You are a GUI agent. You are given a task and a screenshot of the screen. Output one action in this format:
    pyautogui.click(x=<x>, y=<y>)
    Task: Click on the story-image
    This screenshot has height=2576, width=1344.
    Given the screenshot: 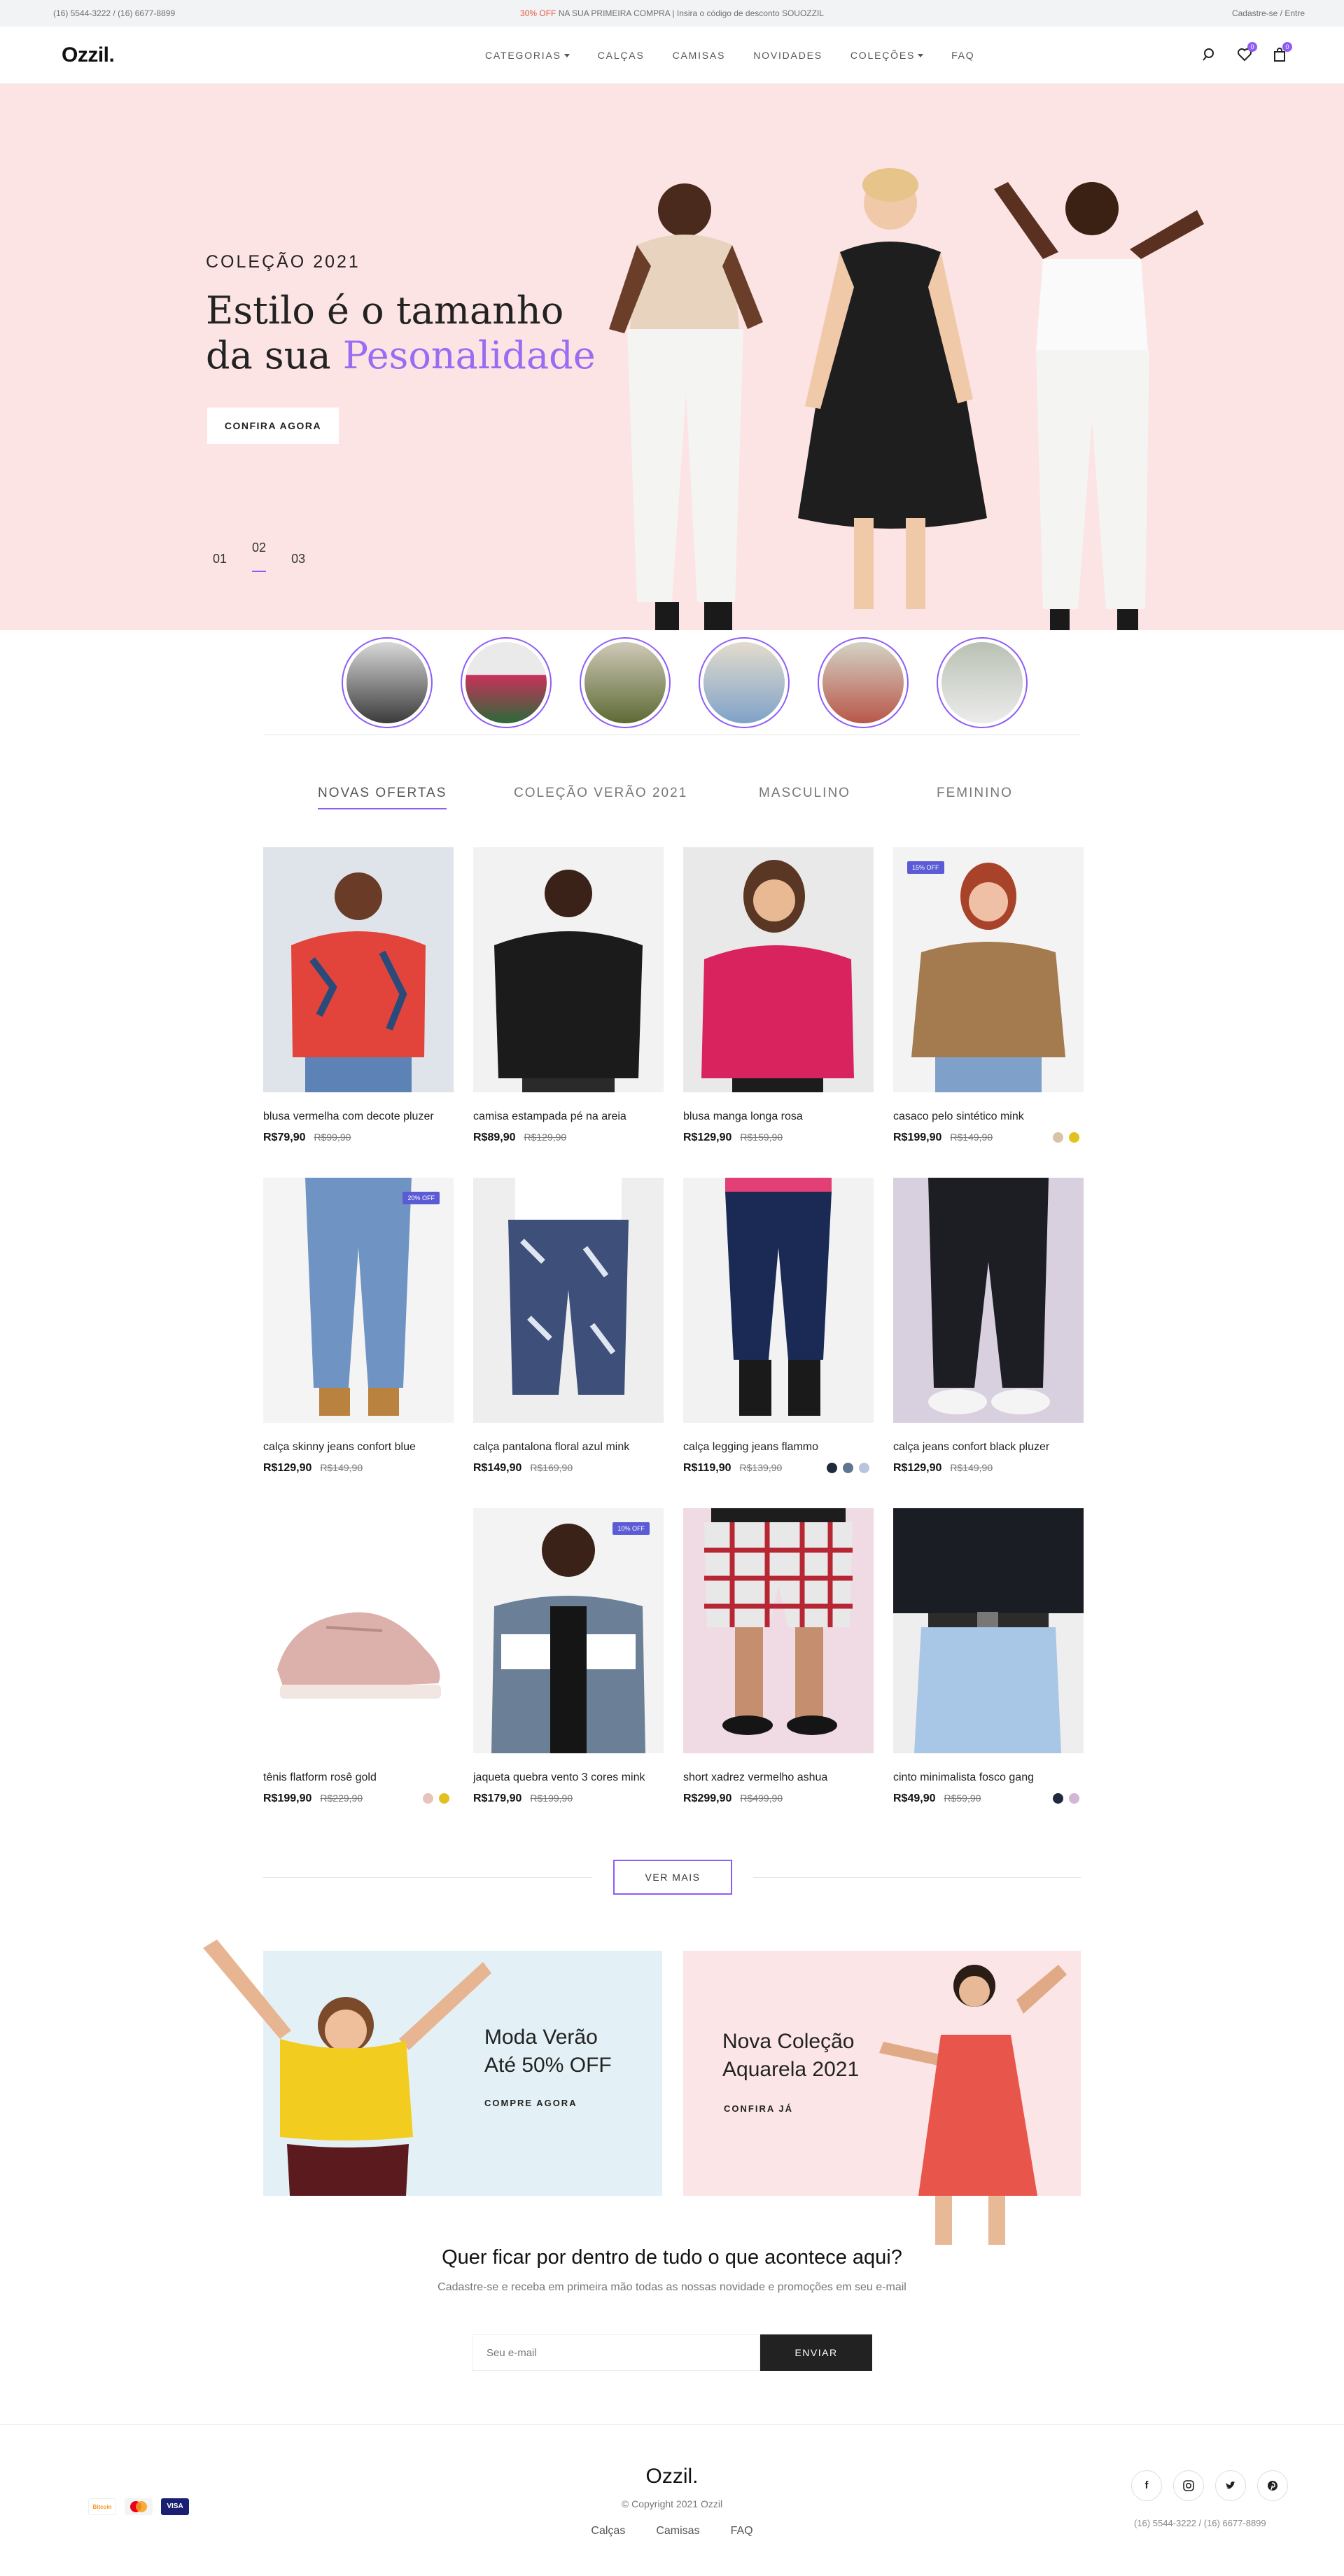 What is the action you would take?
    pyautogui.click(x=863, y=682)
    